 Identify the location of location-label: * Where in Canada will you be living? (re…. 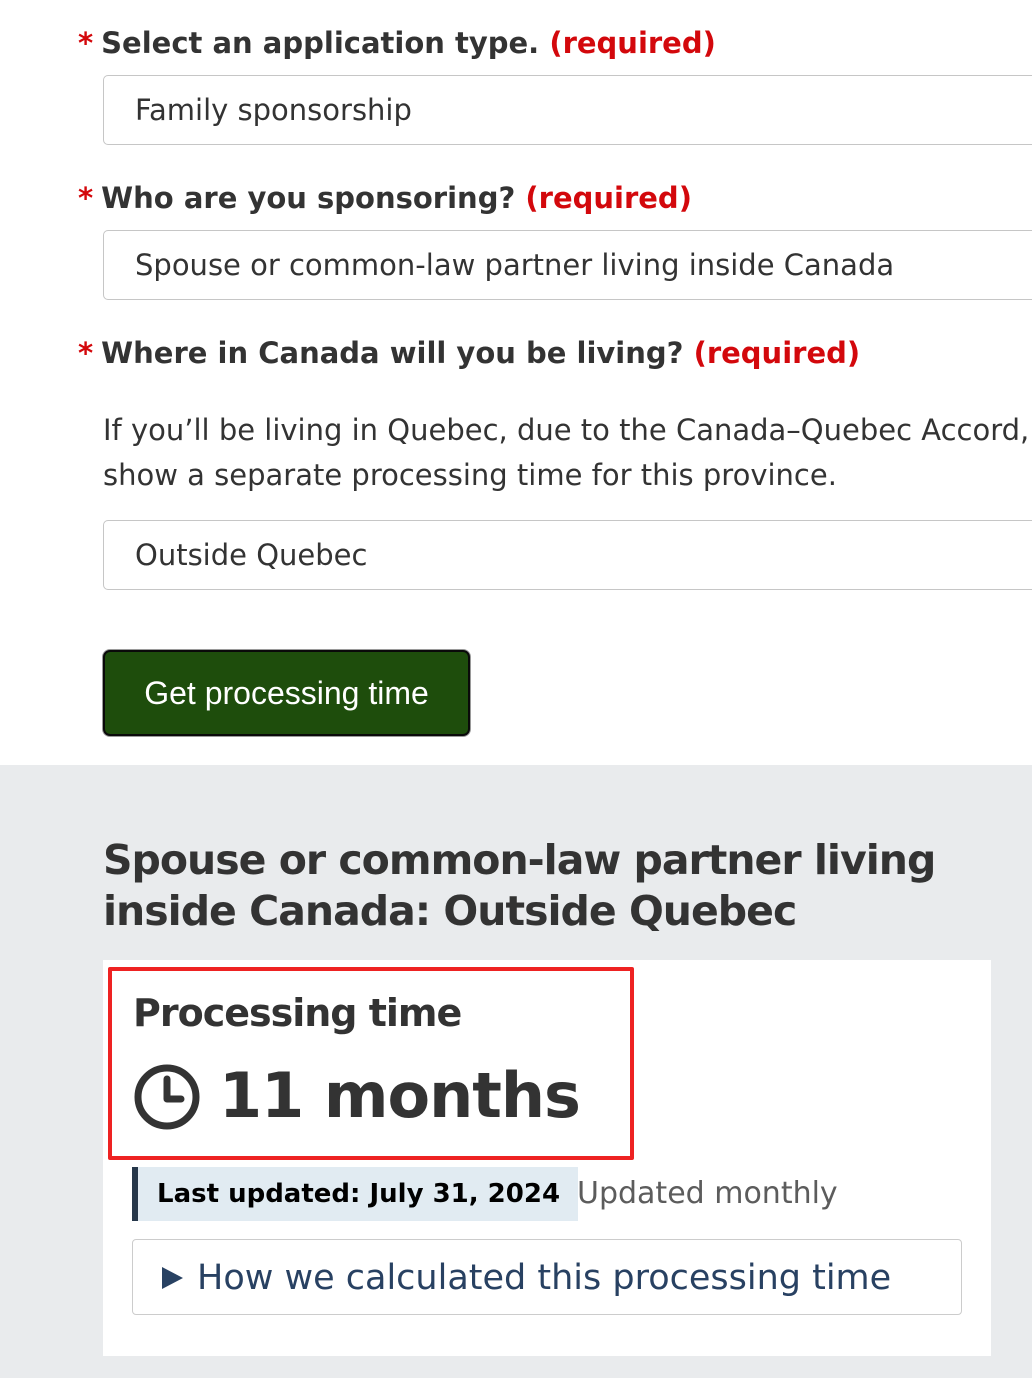
(469, 353).